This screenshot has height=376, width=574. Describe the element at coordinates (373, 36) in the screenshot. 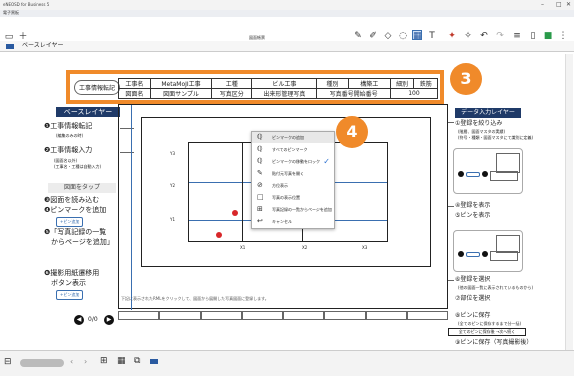

I see `highlighter-icon: ✐` at that location.